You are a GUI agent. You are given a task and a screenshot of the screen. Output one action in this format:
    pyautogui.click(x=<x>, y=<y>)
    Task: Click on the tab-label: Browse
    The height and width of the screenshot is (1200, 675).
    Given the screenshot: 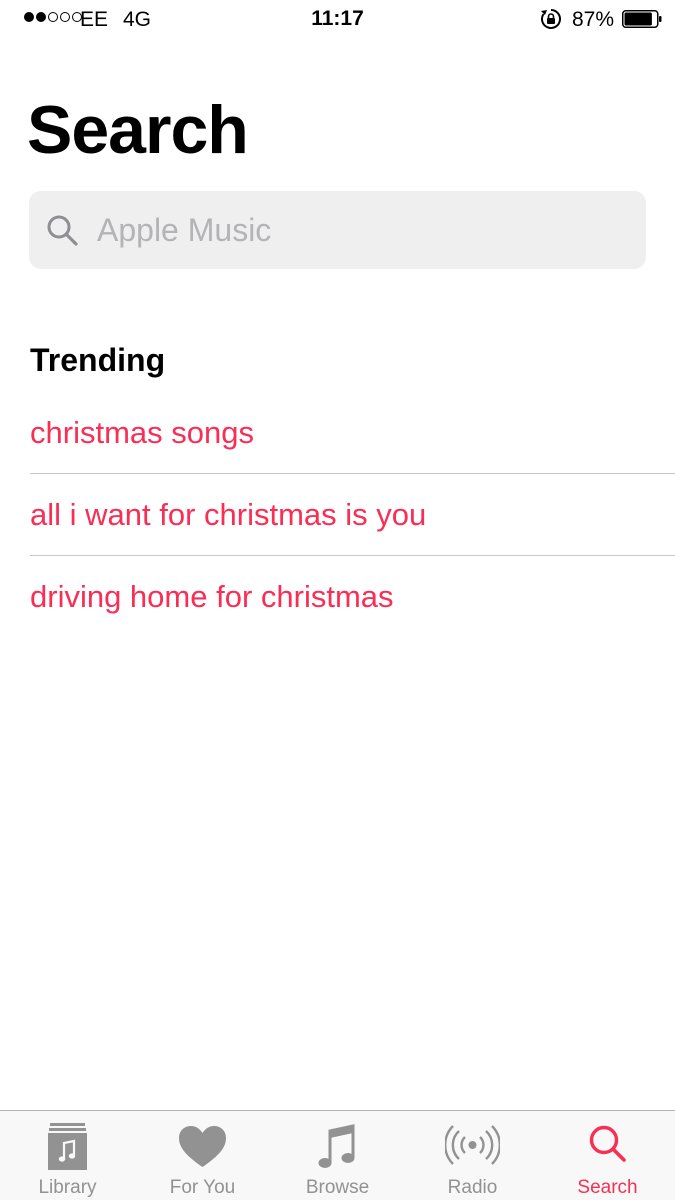 What is the action you would take?
    pyautogui.click(x=337, y=1187)
    